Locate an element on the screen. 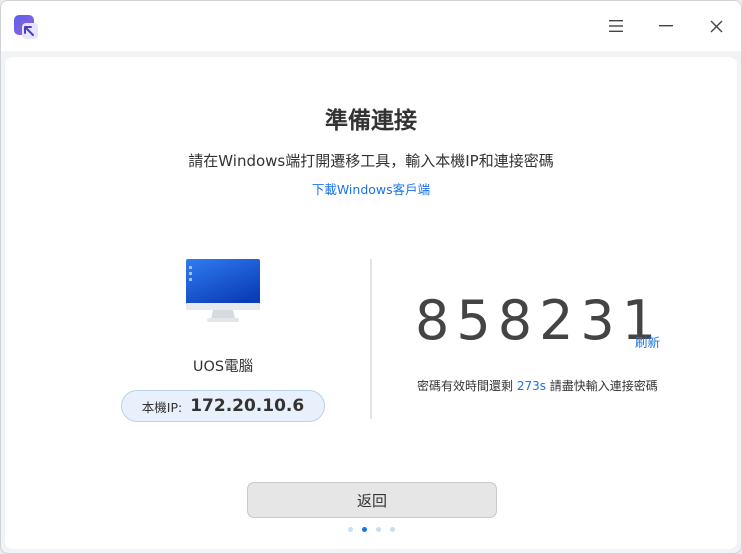 This screenshot has width=742, height=554. refresh-code-link: 刷新 is located at coordinates (647, 341).